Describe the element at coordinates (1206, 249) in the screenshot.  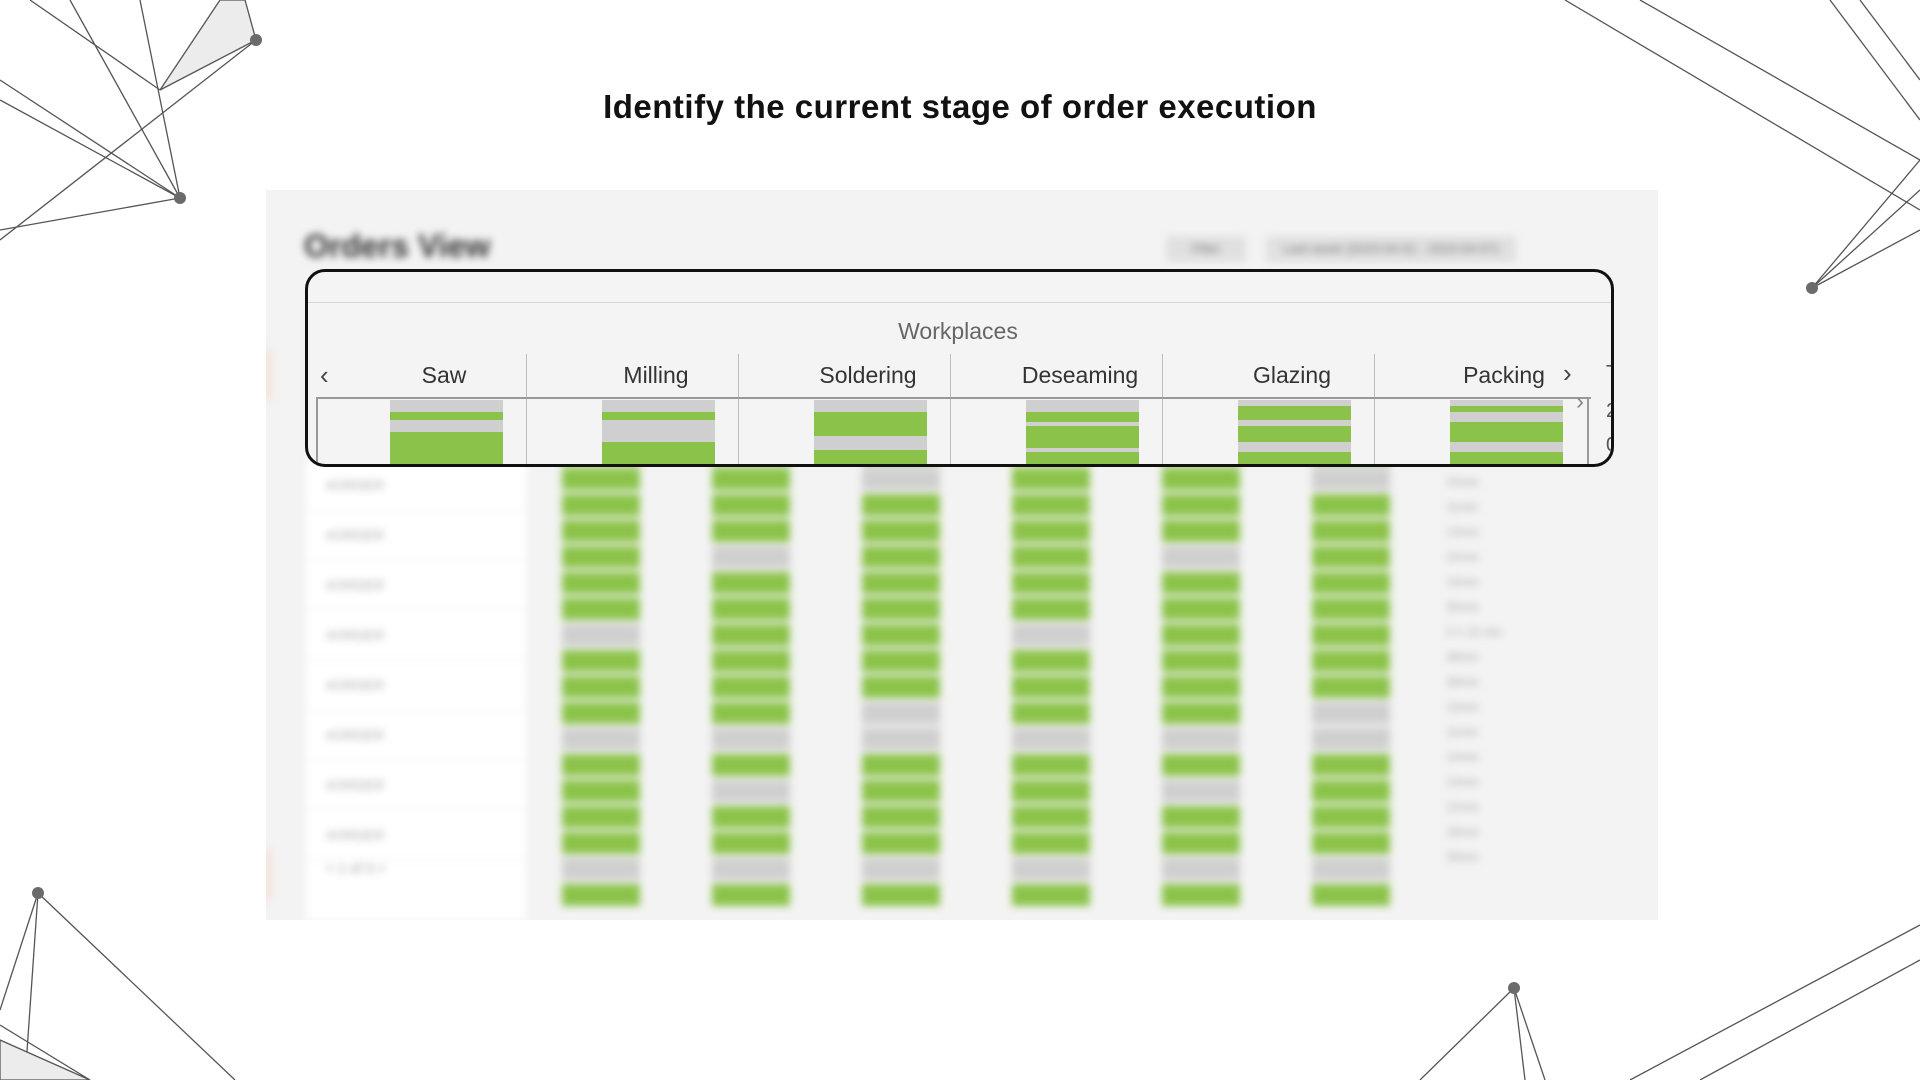
I see `filter-button: Filter` at that location.